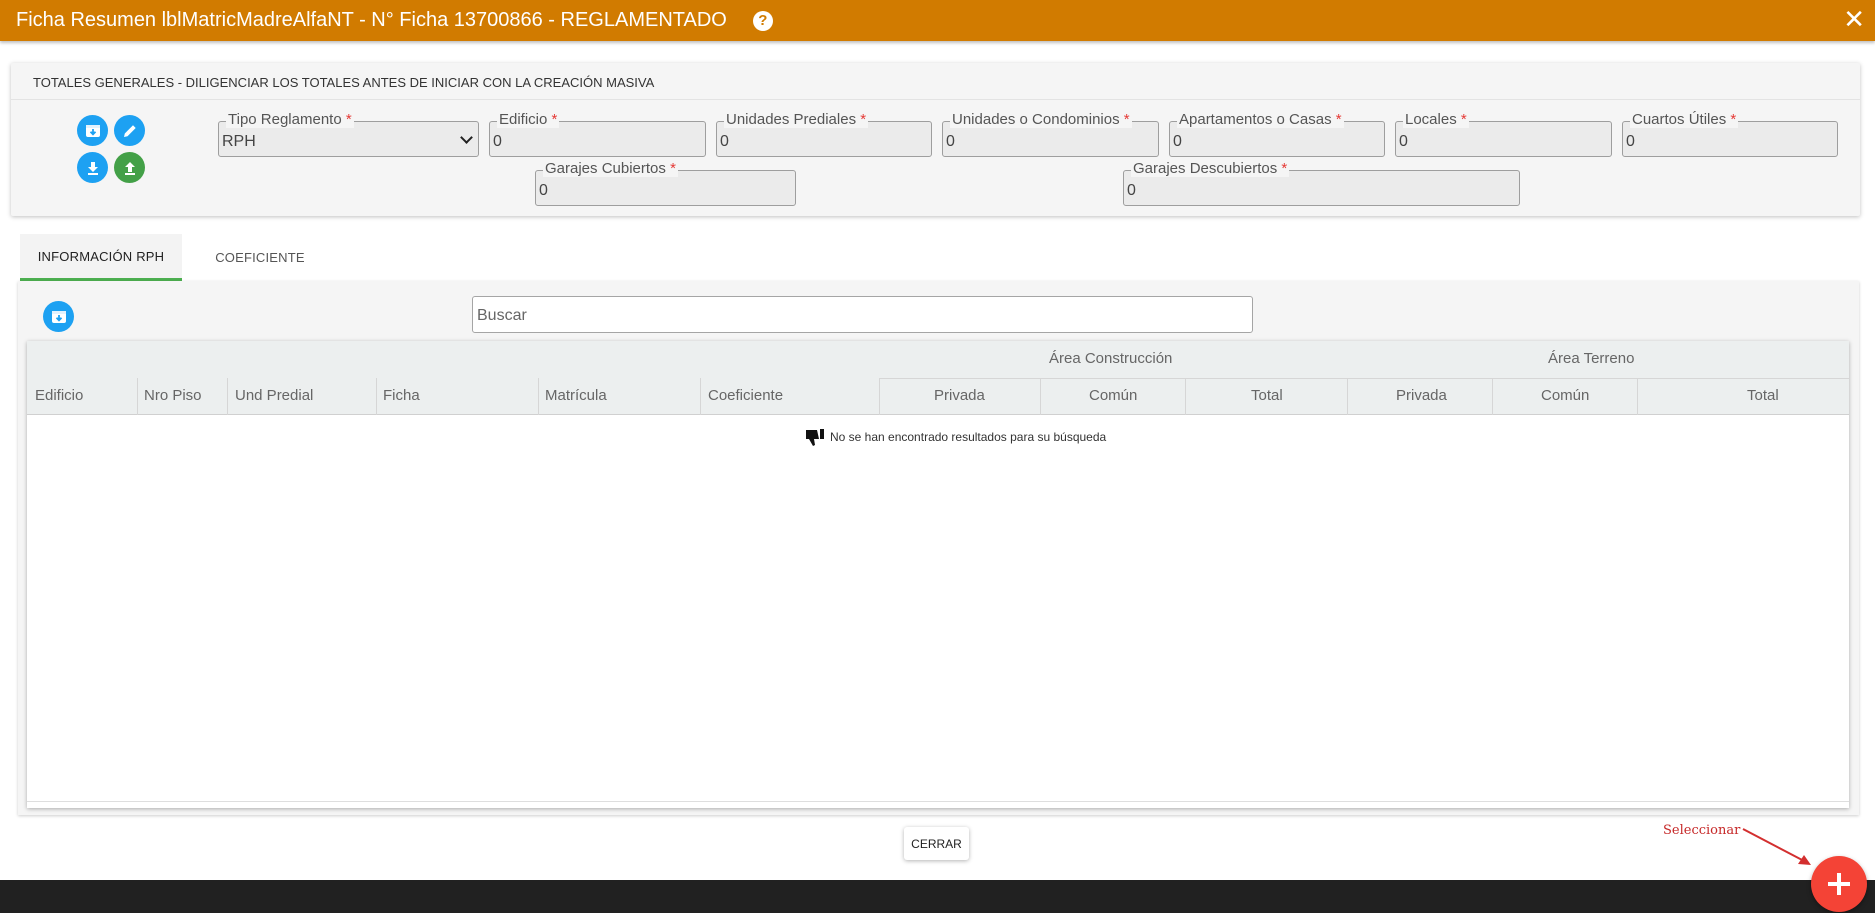  I want to click on garajes-descubiertos-label: Garajes Descubiertos, so click(1205, 168).